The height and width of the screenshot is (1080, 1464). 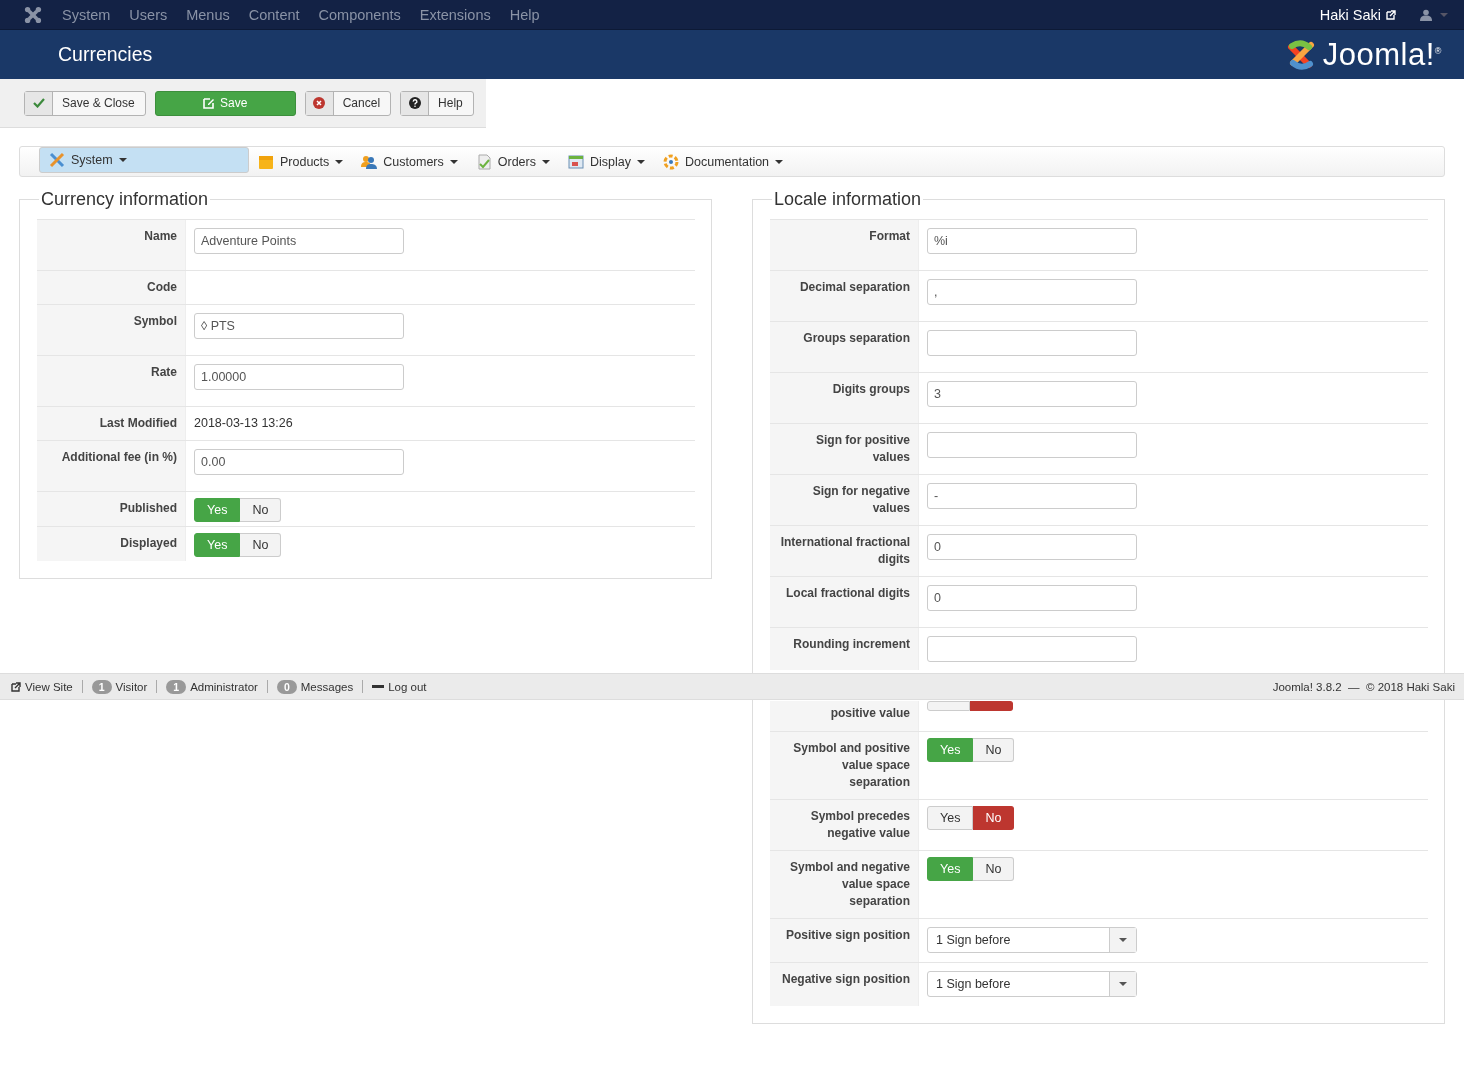 I want to click on tools-icon, so click(x=57, y=160).